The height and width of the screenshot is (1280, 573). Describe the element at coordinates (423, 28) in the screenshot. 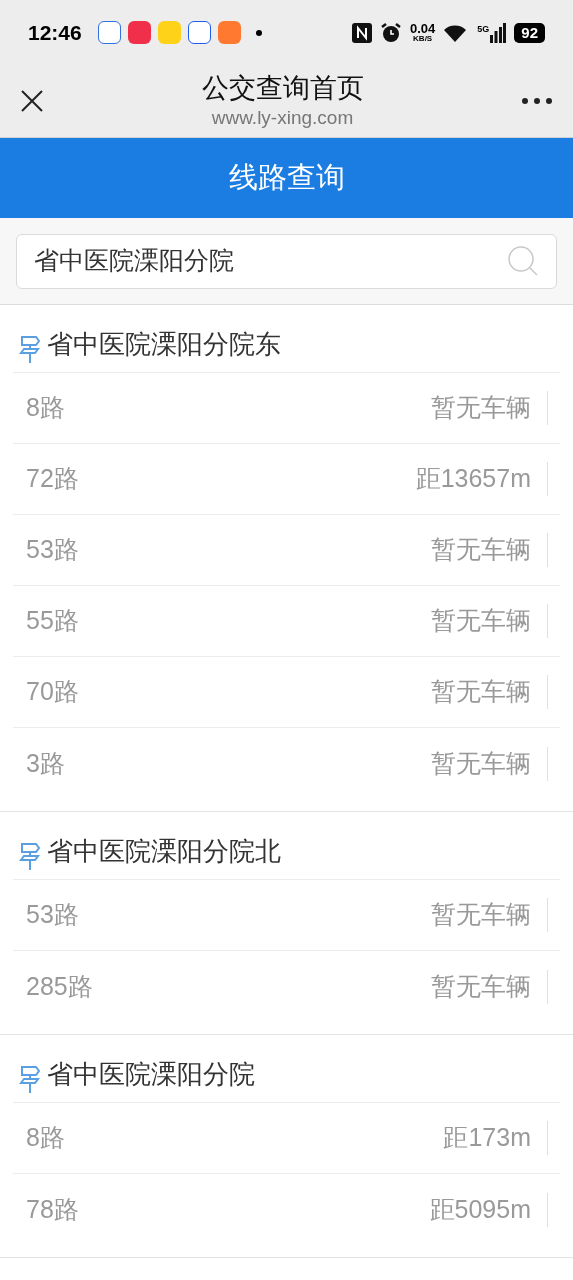

I see `network-speed: 0.04` at that location.